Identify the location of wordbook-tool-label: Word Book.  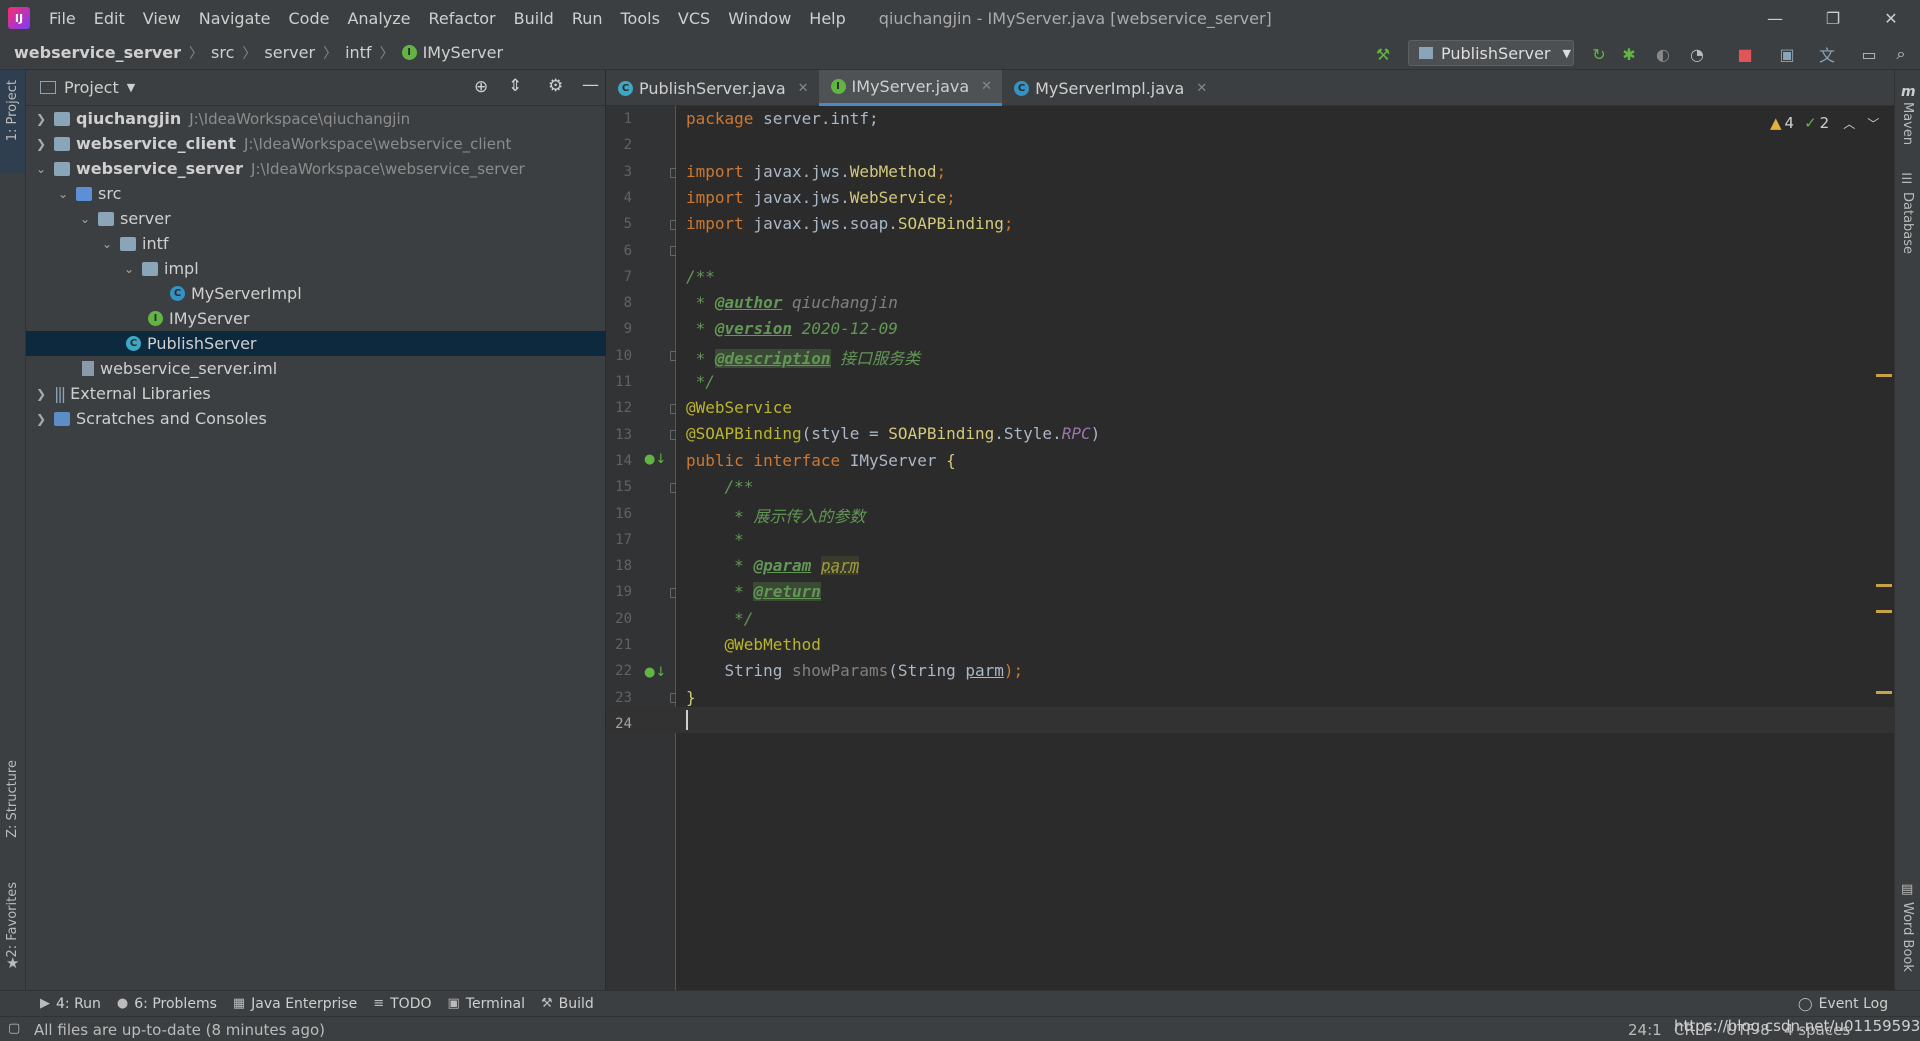
(1907, 937).